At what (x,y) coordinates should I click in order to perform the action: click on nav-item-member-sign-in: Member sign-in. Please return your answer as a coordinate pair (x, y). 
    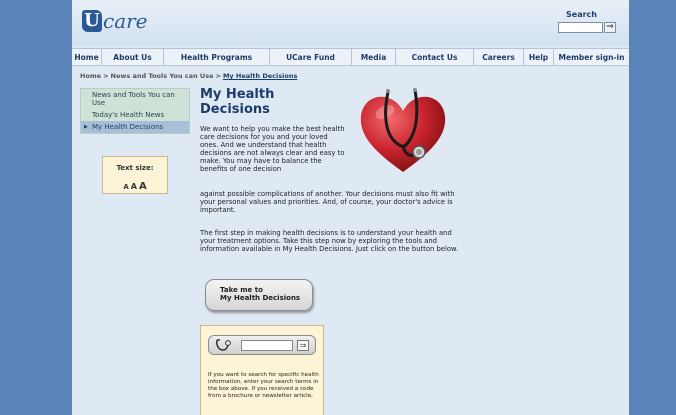
    Looking at the image, I should click on (591, 57).